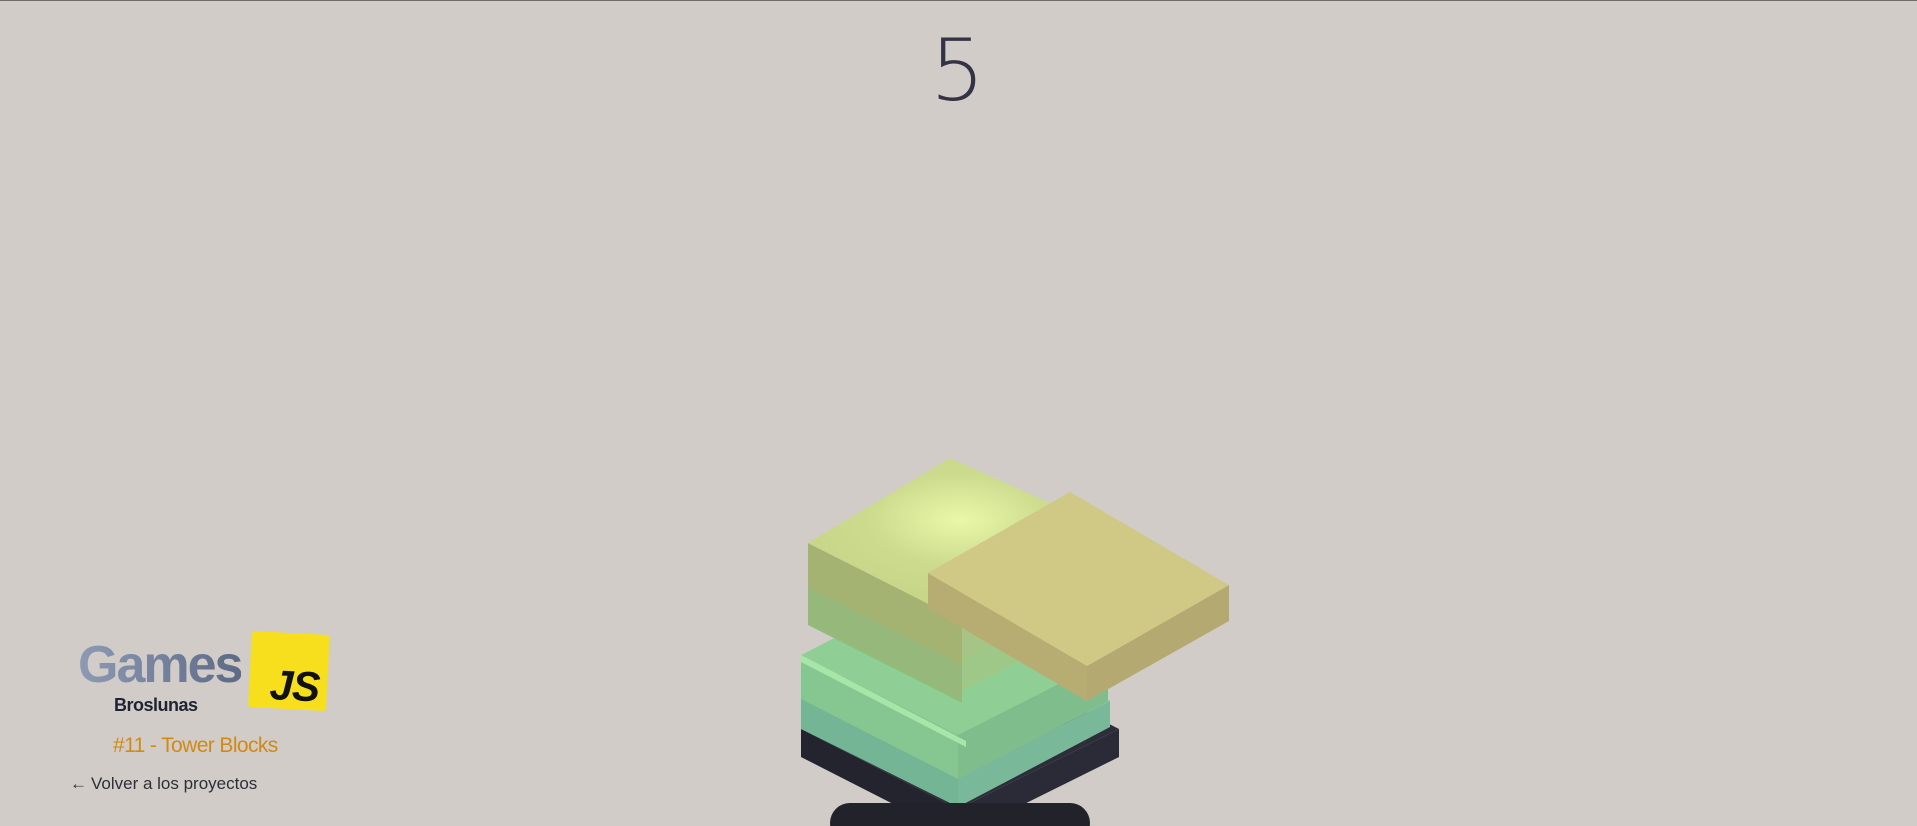 The width and height of the screenshot is (1917, 826). Describe the element at coordinates (294, 686) in the screenshot. I see `js-badge-label: JS` at that location.